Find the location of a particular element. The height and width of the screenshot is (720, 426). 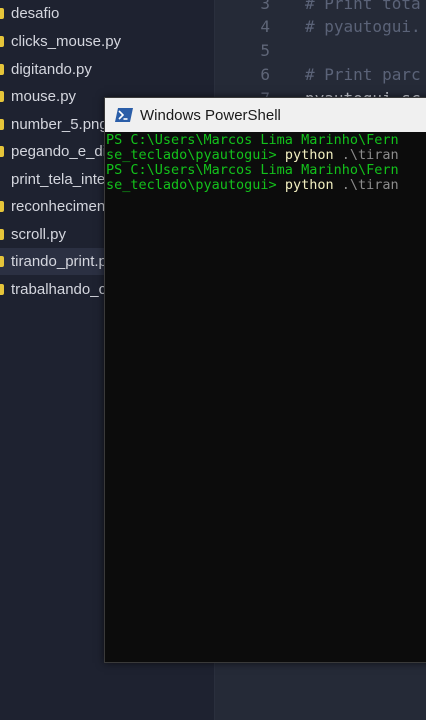

code-line: 5 is located at coordinates (320, 53).